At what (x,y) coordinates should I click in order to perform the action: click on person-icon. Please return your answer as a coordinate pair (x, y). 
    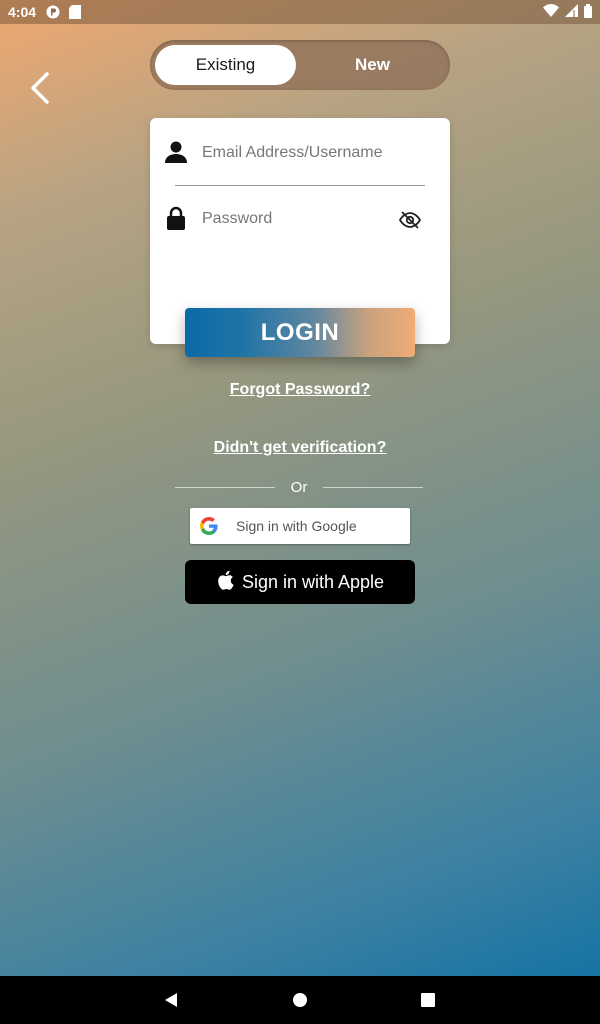
    Looking at the image, I should click on (176, 152).